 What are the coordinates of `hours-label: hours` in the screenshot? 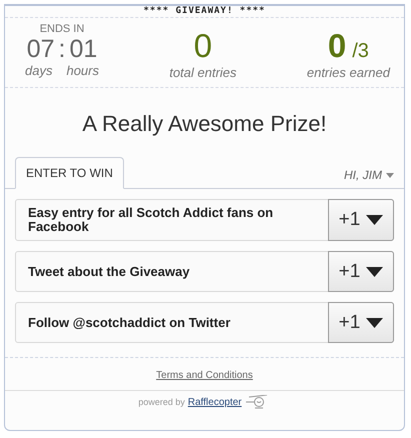 It's located at (82, 71).